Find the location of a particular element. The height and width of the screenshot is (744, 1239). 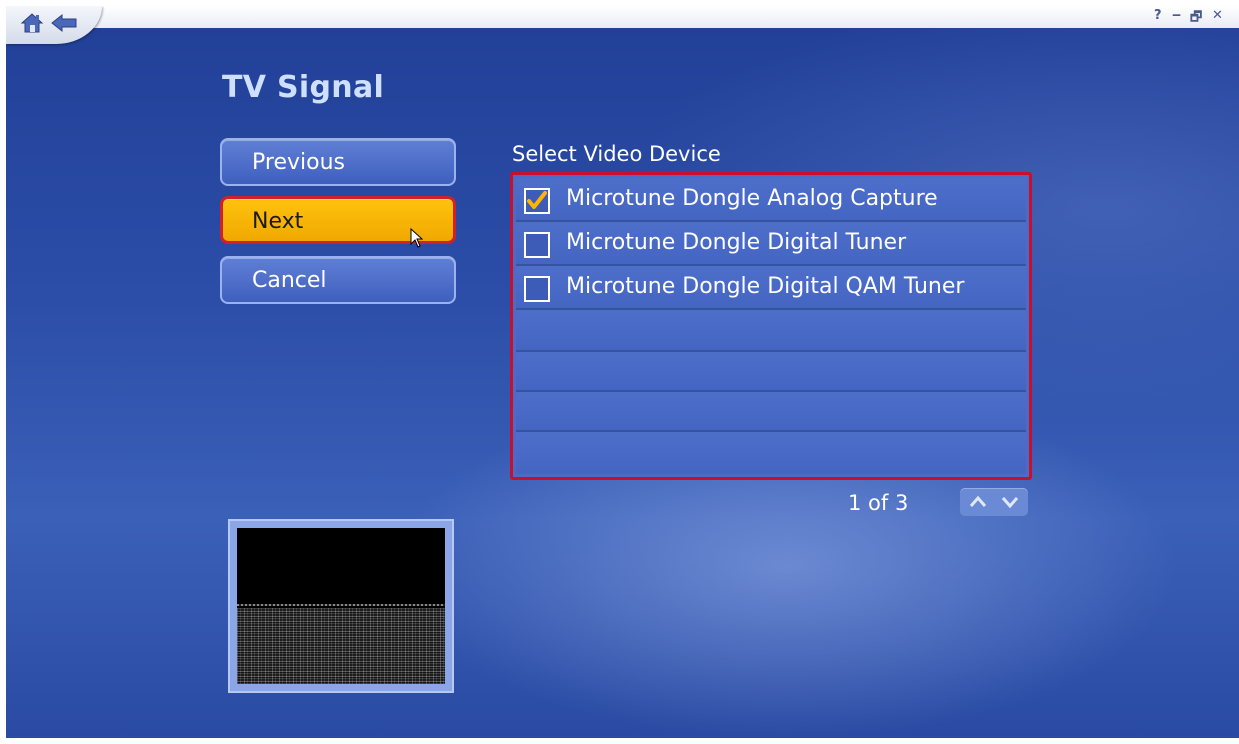

device-list-label: Select Video Device is located at coordinates (616, 154).